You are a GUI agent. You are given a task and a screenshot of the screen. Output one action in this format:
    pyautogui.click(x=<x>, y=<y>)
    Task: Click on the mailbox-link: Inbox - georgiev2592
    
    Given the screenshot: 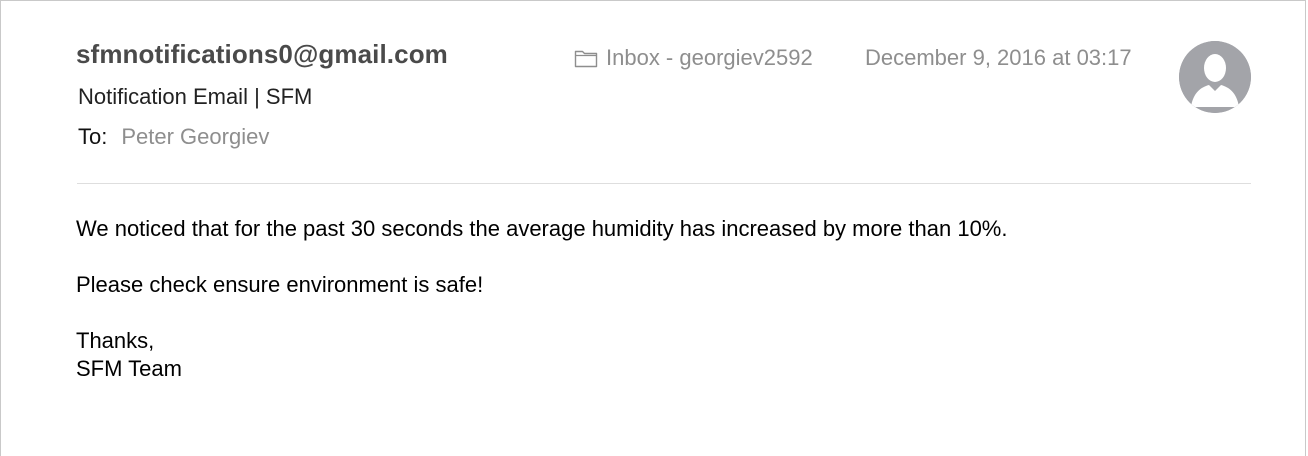 What is the action you would take?
    pyautogui.click(x=693, y=58)
    